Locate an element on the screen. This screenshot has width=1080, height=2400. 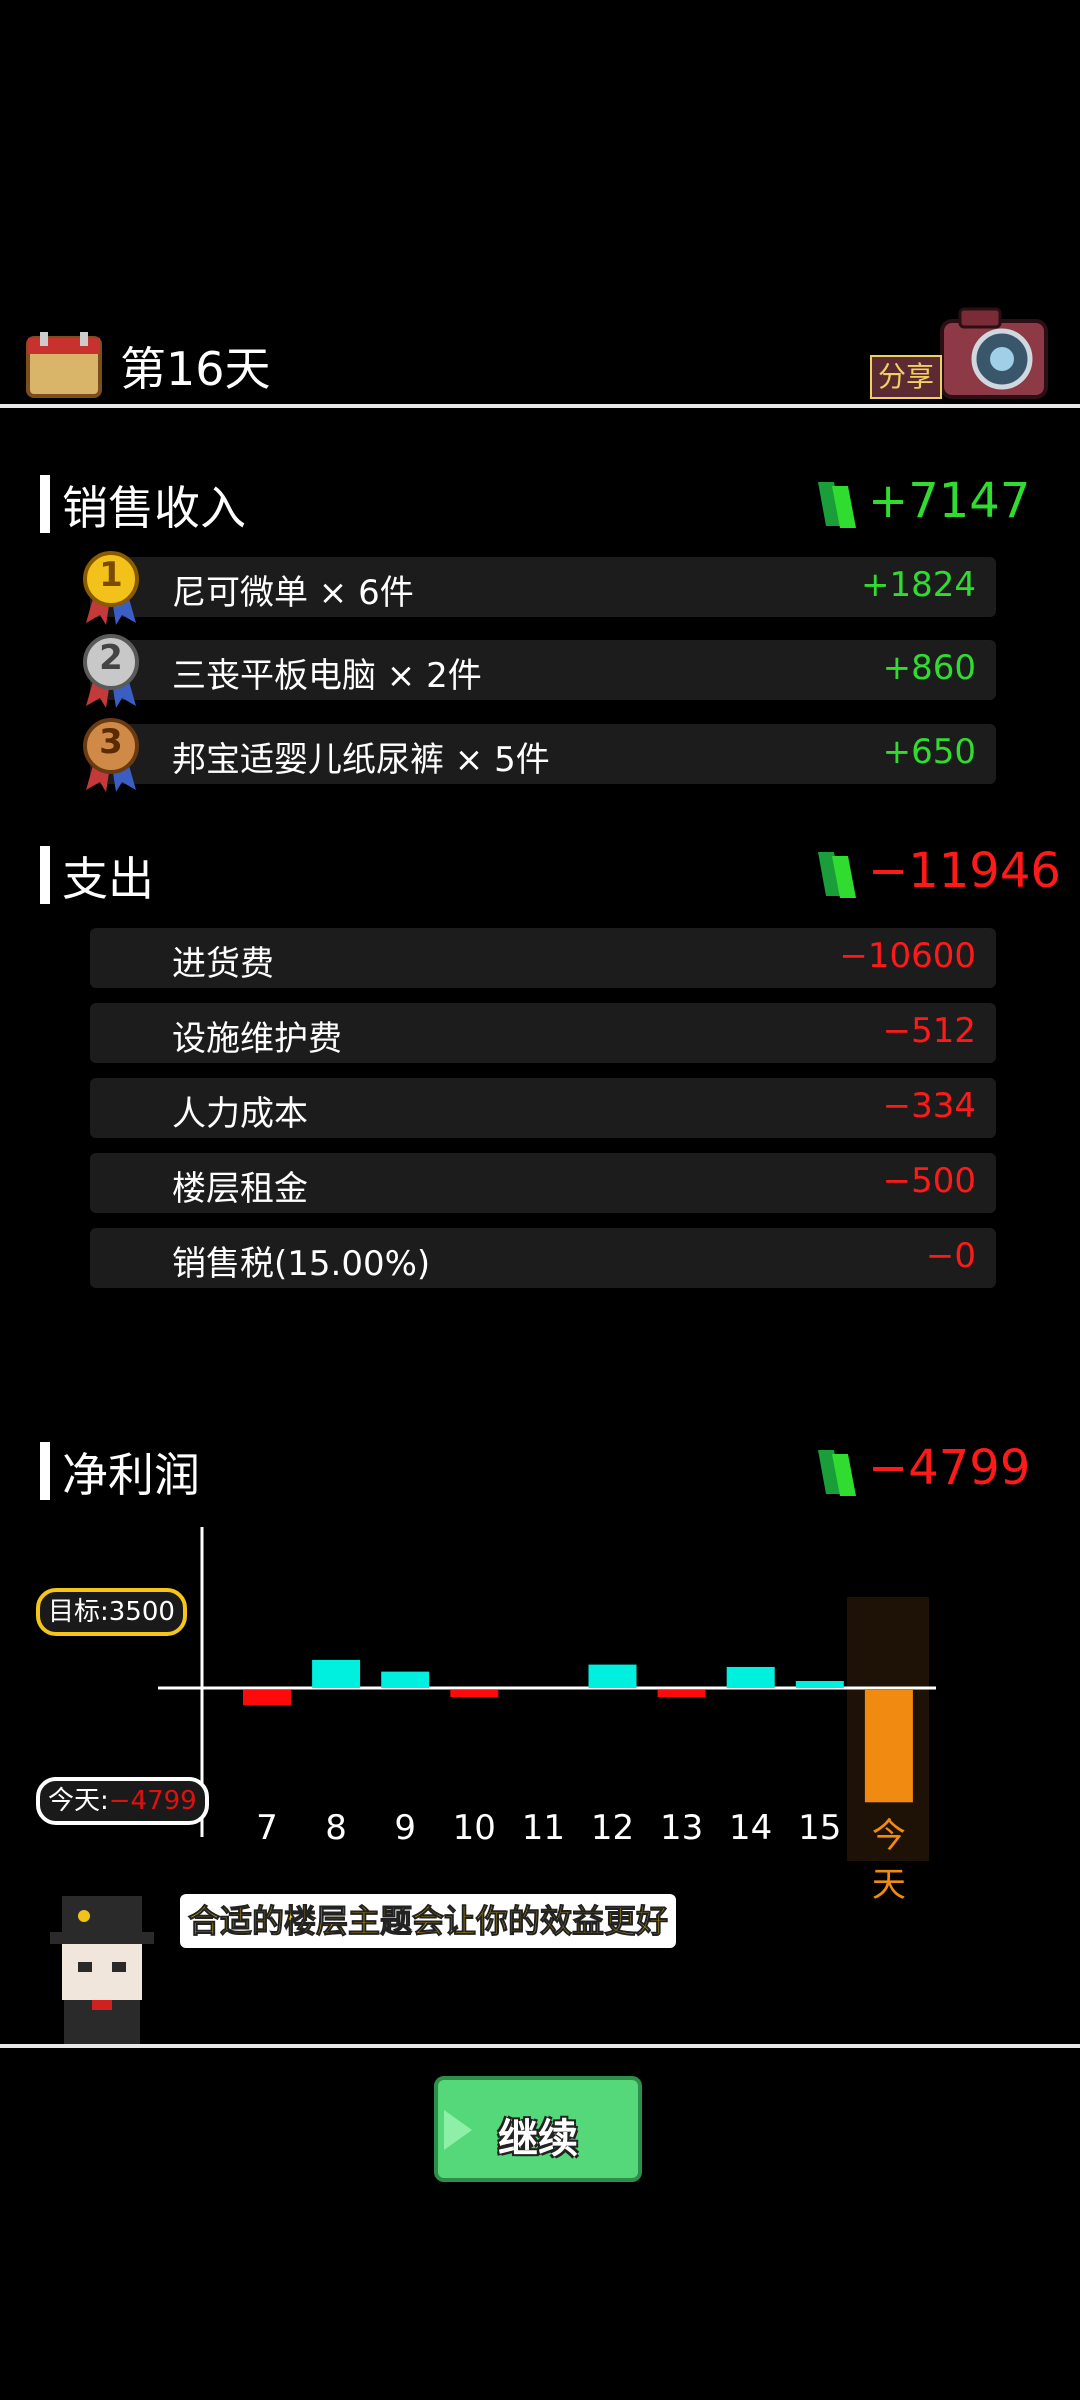
tip-text: 合适的楼层主题会让你的效益更好 is located at coordinates (428, 1921).